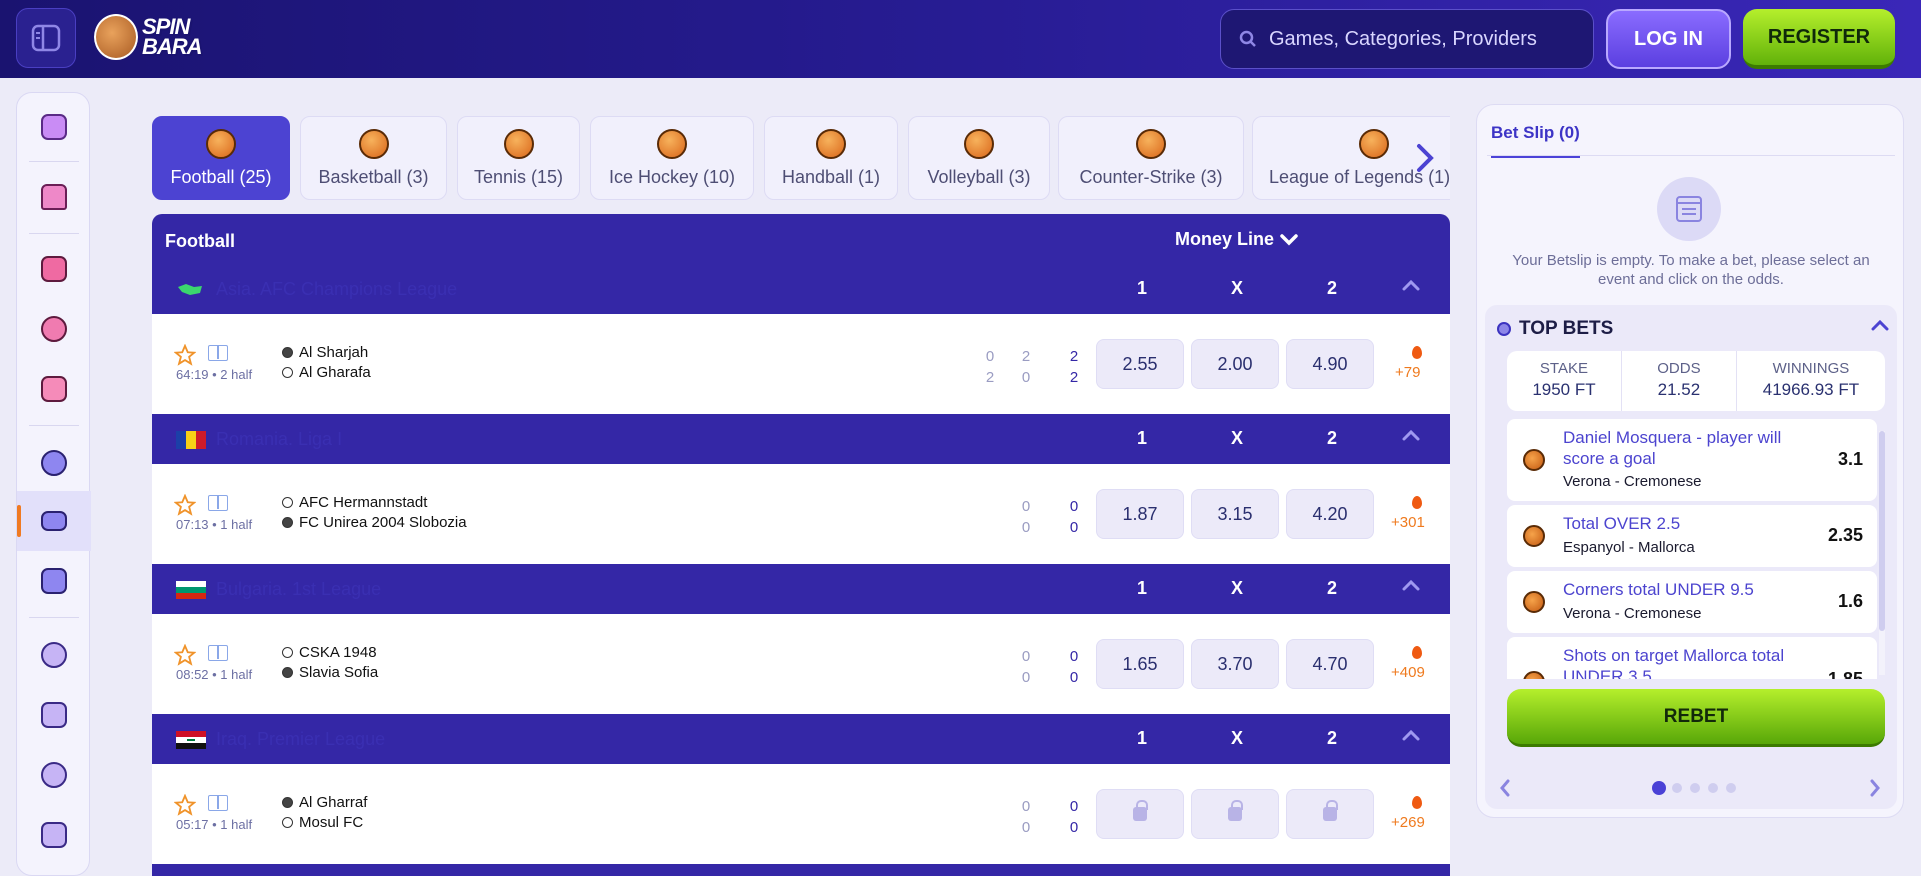 This screenshot has width=1921, height=876. I want to click on team-name: AFC Hermannstadt, so click(363, 502).